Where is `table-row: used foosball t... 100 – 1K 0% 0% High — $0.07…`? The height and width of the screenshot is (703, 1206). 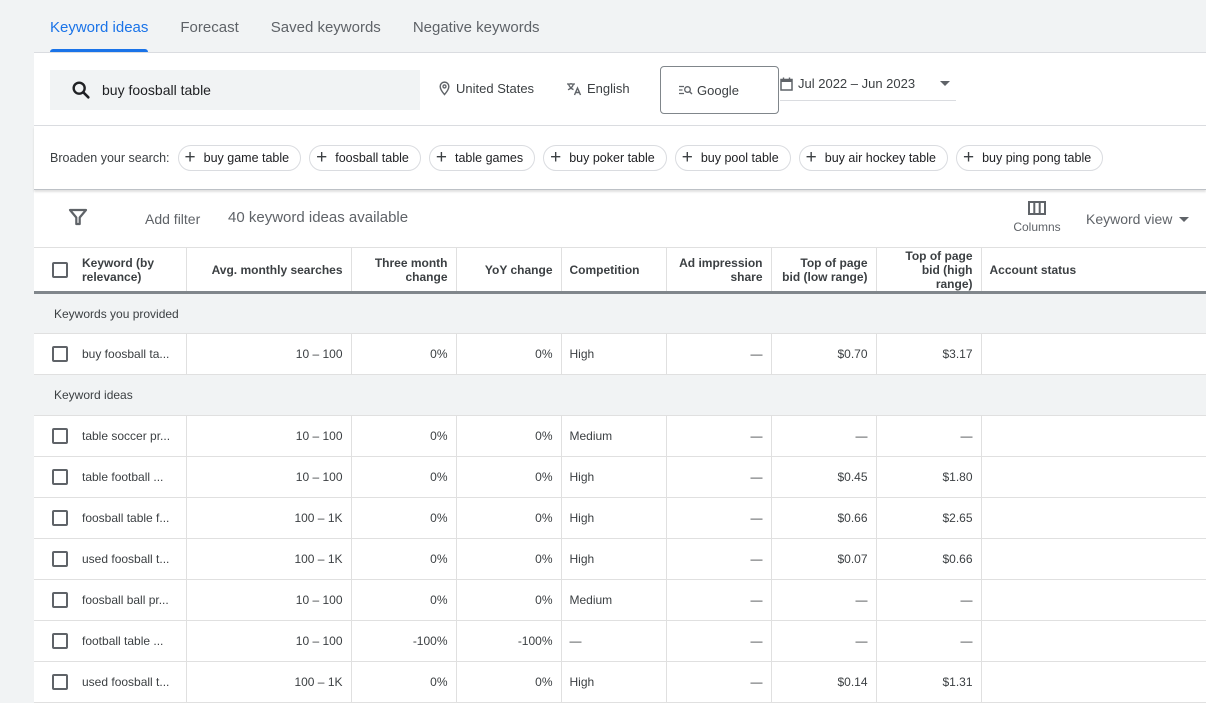
table-row: used foosball t... 100 – 1K 0% 0% High — $0.07… is located at coordinates (620, 559).